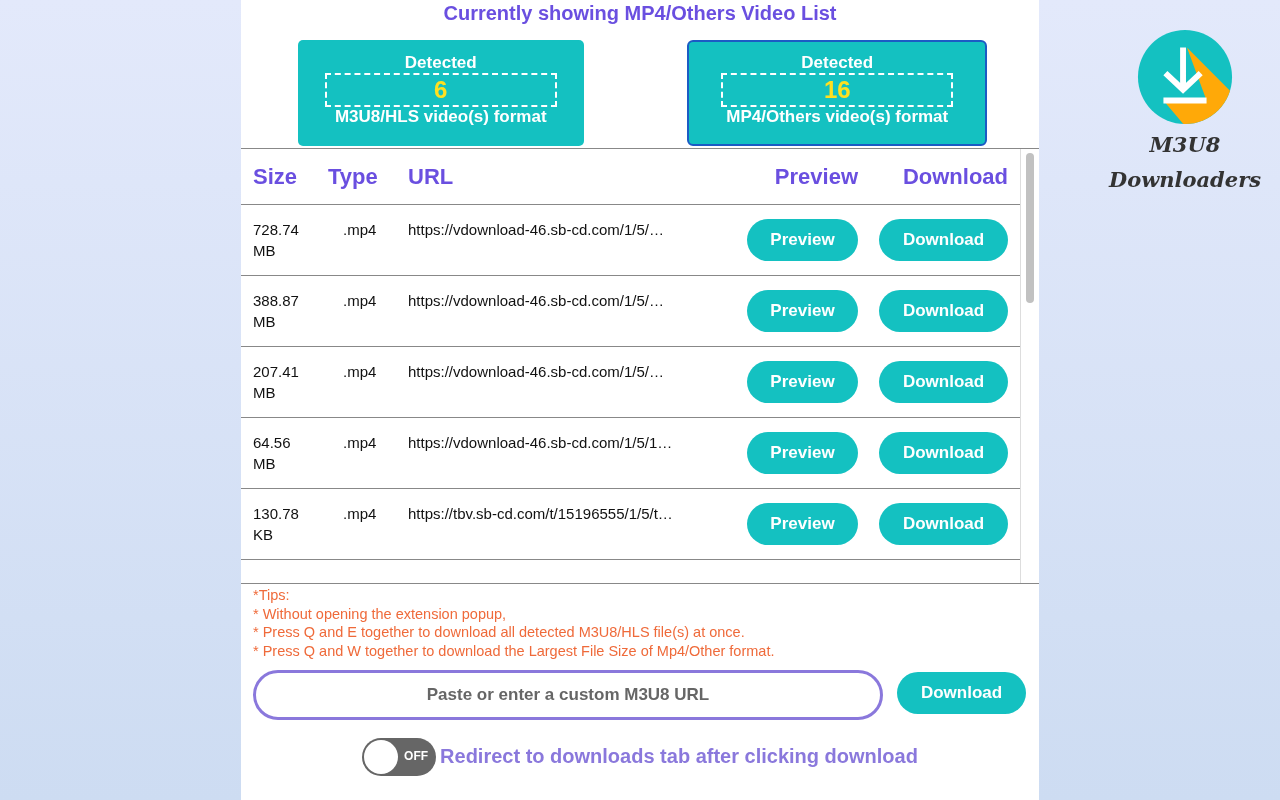  What do you see at coordinates (399, 756) in the screenshot?
I see `redirect-toggle: OFF` at bounding box center [399, 756].